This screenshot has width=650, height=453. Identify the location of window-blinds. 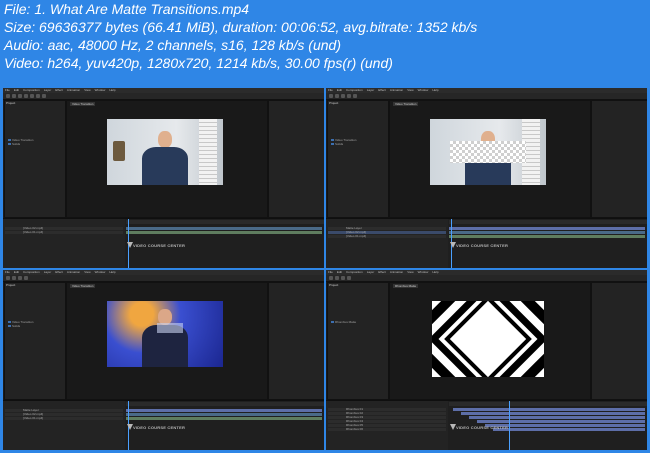
(208, 152).